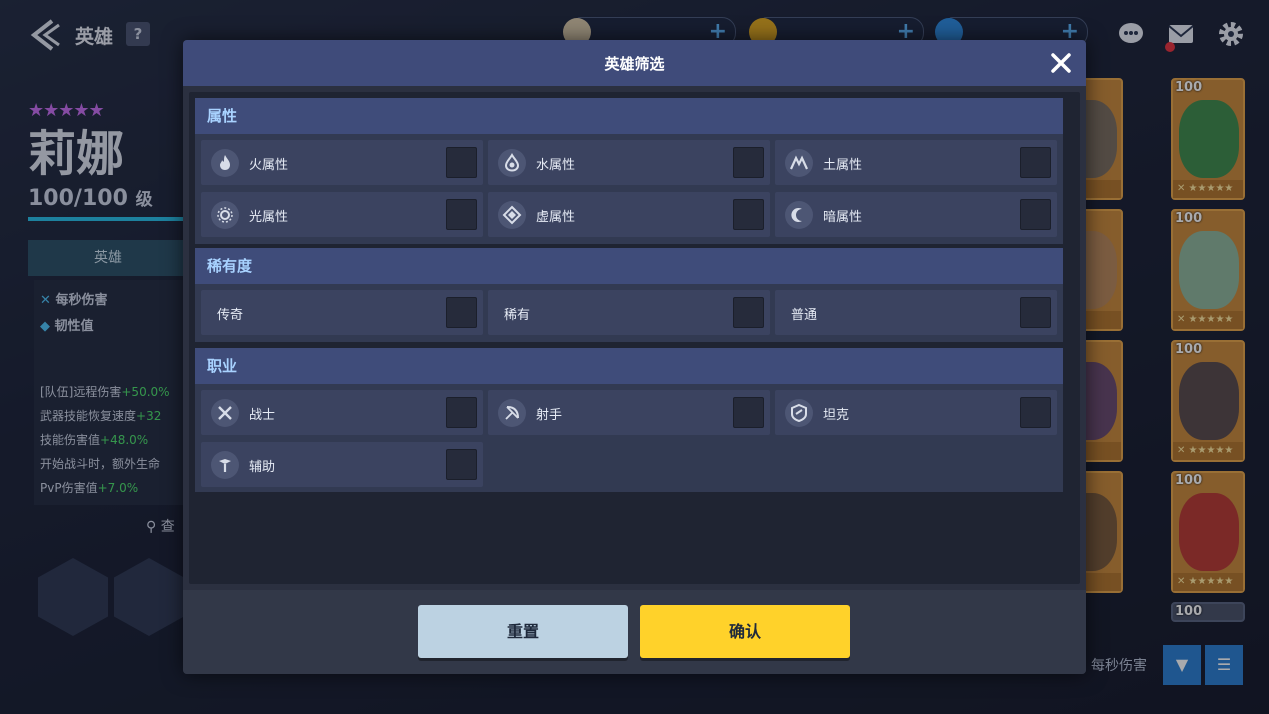 This screenshot has width=1269, height=714. What do you see at coordinates (230, 315) in the screenshot?
I see `option-label: 传奇` at bounding box center [230, 315].